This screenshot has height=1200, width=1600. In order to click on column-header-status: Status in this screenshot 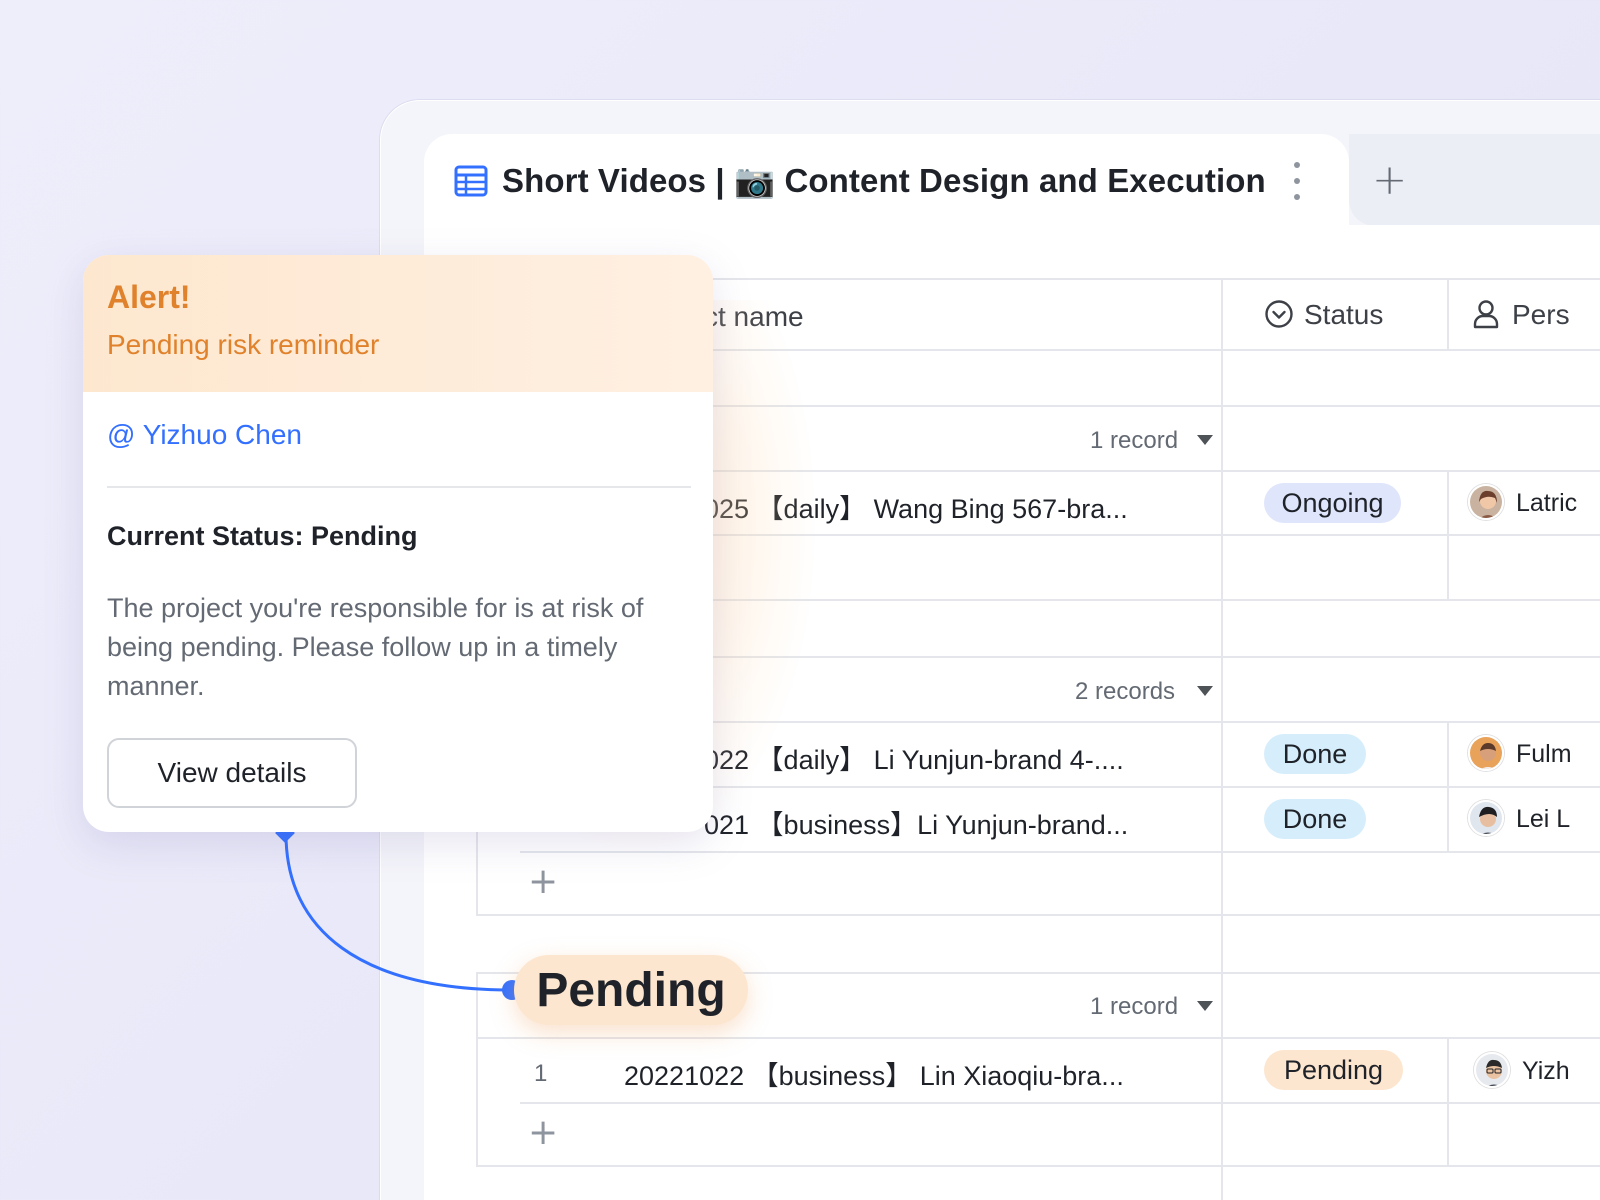, I will do `click(1343, 315)`.